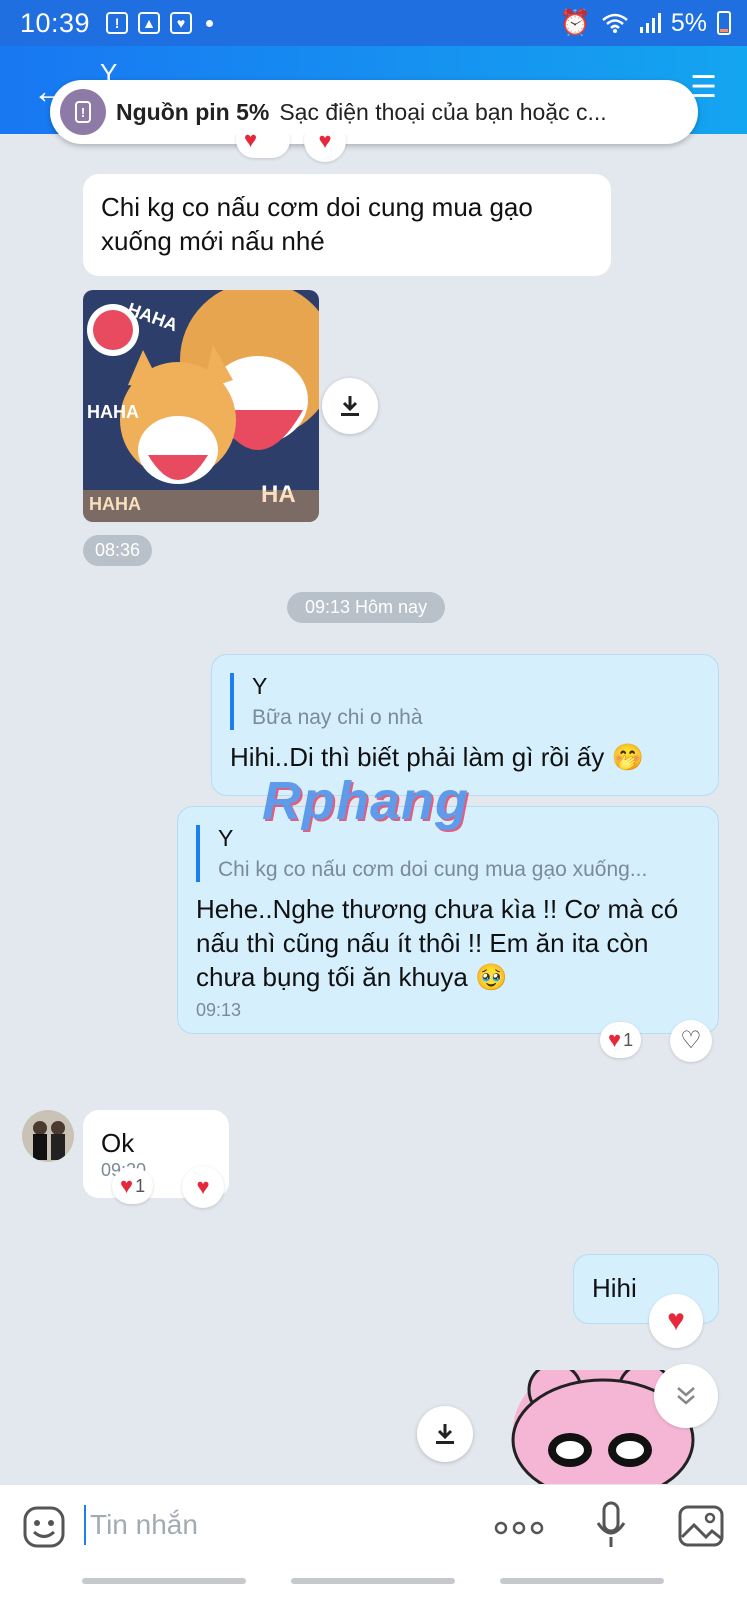  I want to click on heart-outline-icon: ♡, so click(691, 1040).